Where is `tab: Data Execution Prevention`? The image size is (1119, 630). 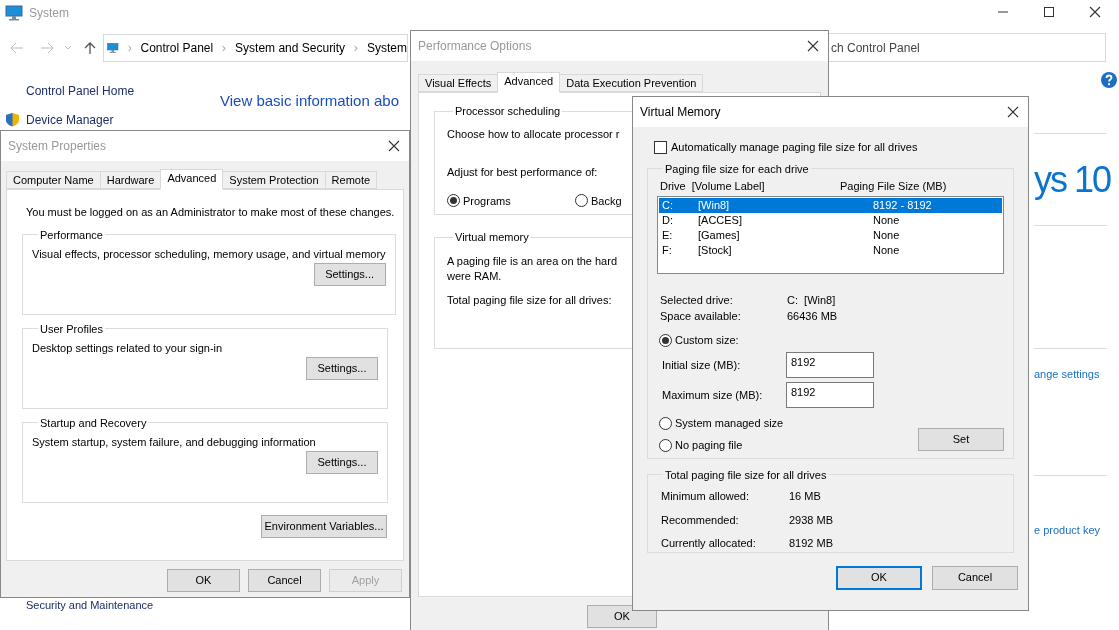 tab: Data Execution Prevention is located at coordinates (631, 83).